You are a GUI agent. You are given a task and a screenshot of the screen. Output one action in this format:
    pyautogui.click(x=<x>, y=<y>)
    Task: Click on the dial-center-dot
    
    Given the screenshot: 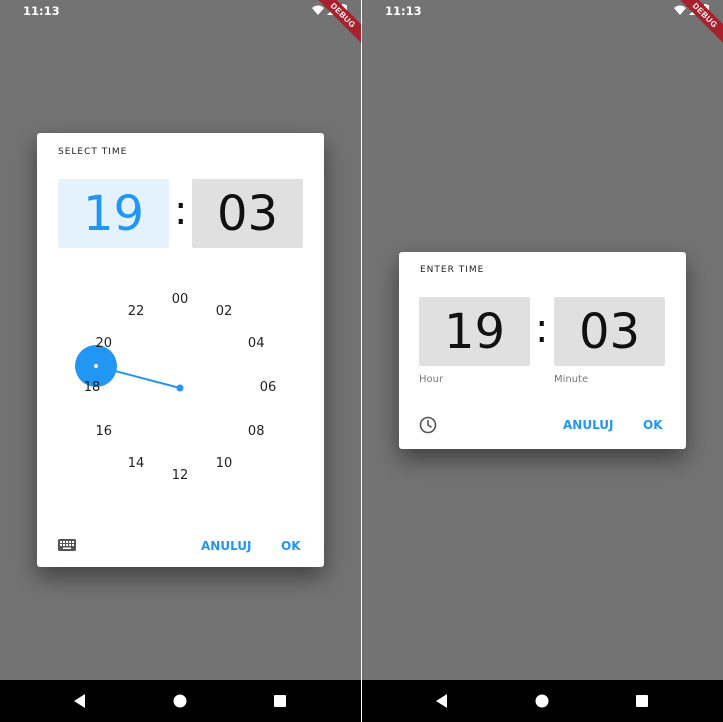 What is the action you would take?
    pyautogui.click(x=180, y=388)
    